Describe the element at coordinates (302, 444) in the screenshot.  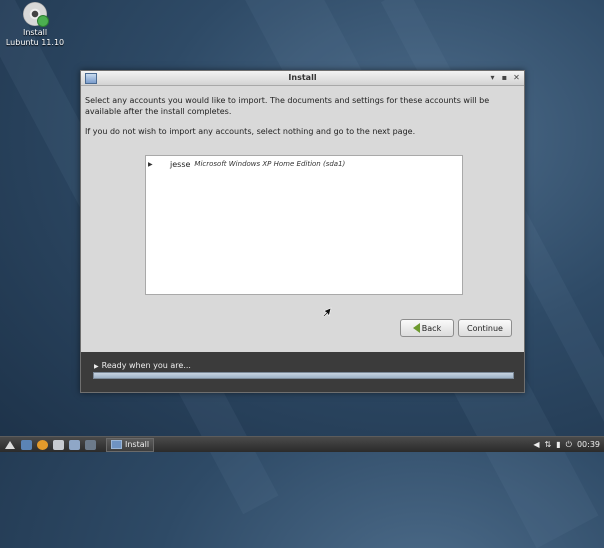
I see `taskbar: Install ◀ ⇅ ▮ ⏻ 00:39` at that location.